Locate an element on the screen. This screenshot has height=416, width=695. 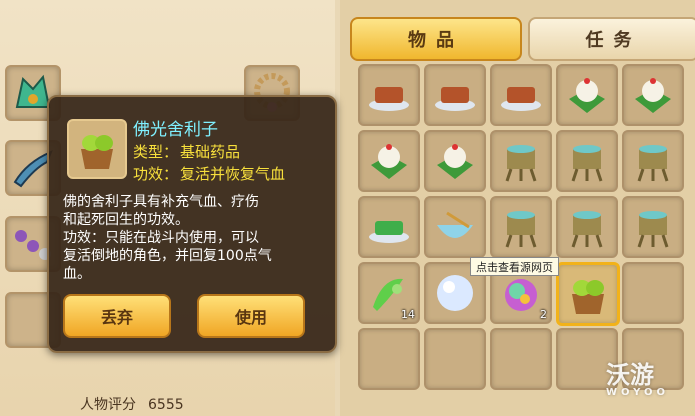
item-effect-label: 功效： is located at coordinates (156, 174).